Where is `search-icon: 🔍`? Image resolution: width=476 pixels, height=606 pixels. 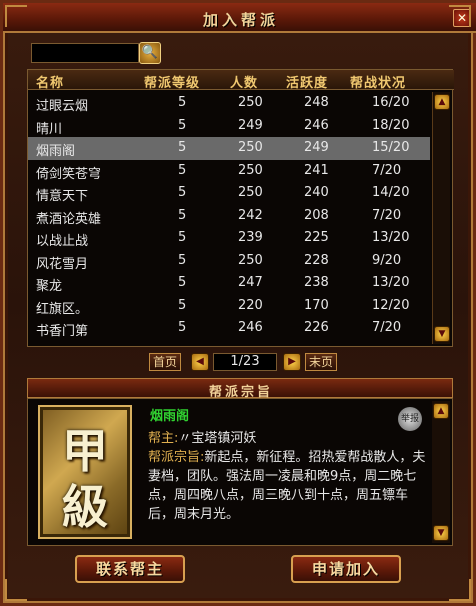 search-icon: 🔍 is located at coordinates (150, 52).